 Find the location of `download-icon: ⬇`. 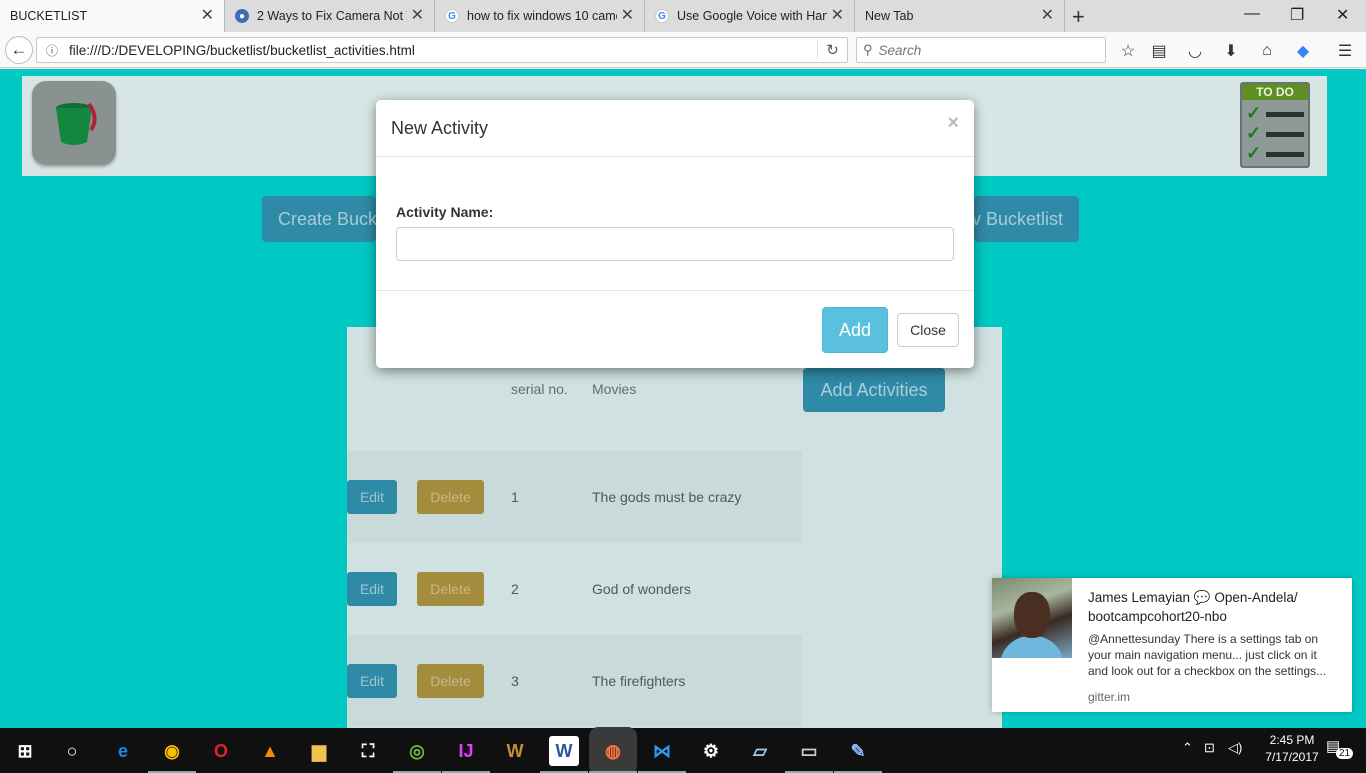

download-icon: ⬇ is located at coordinates (1231, 51).